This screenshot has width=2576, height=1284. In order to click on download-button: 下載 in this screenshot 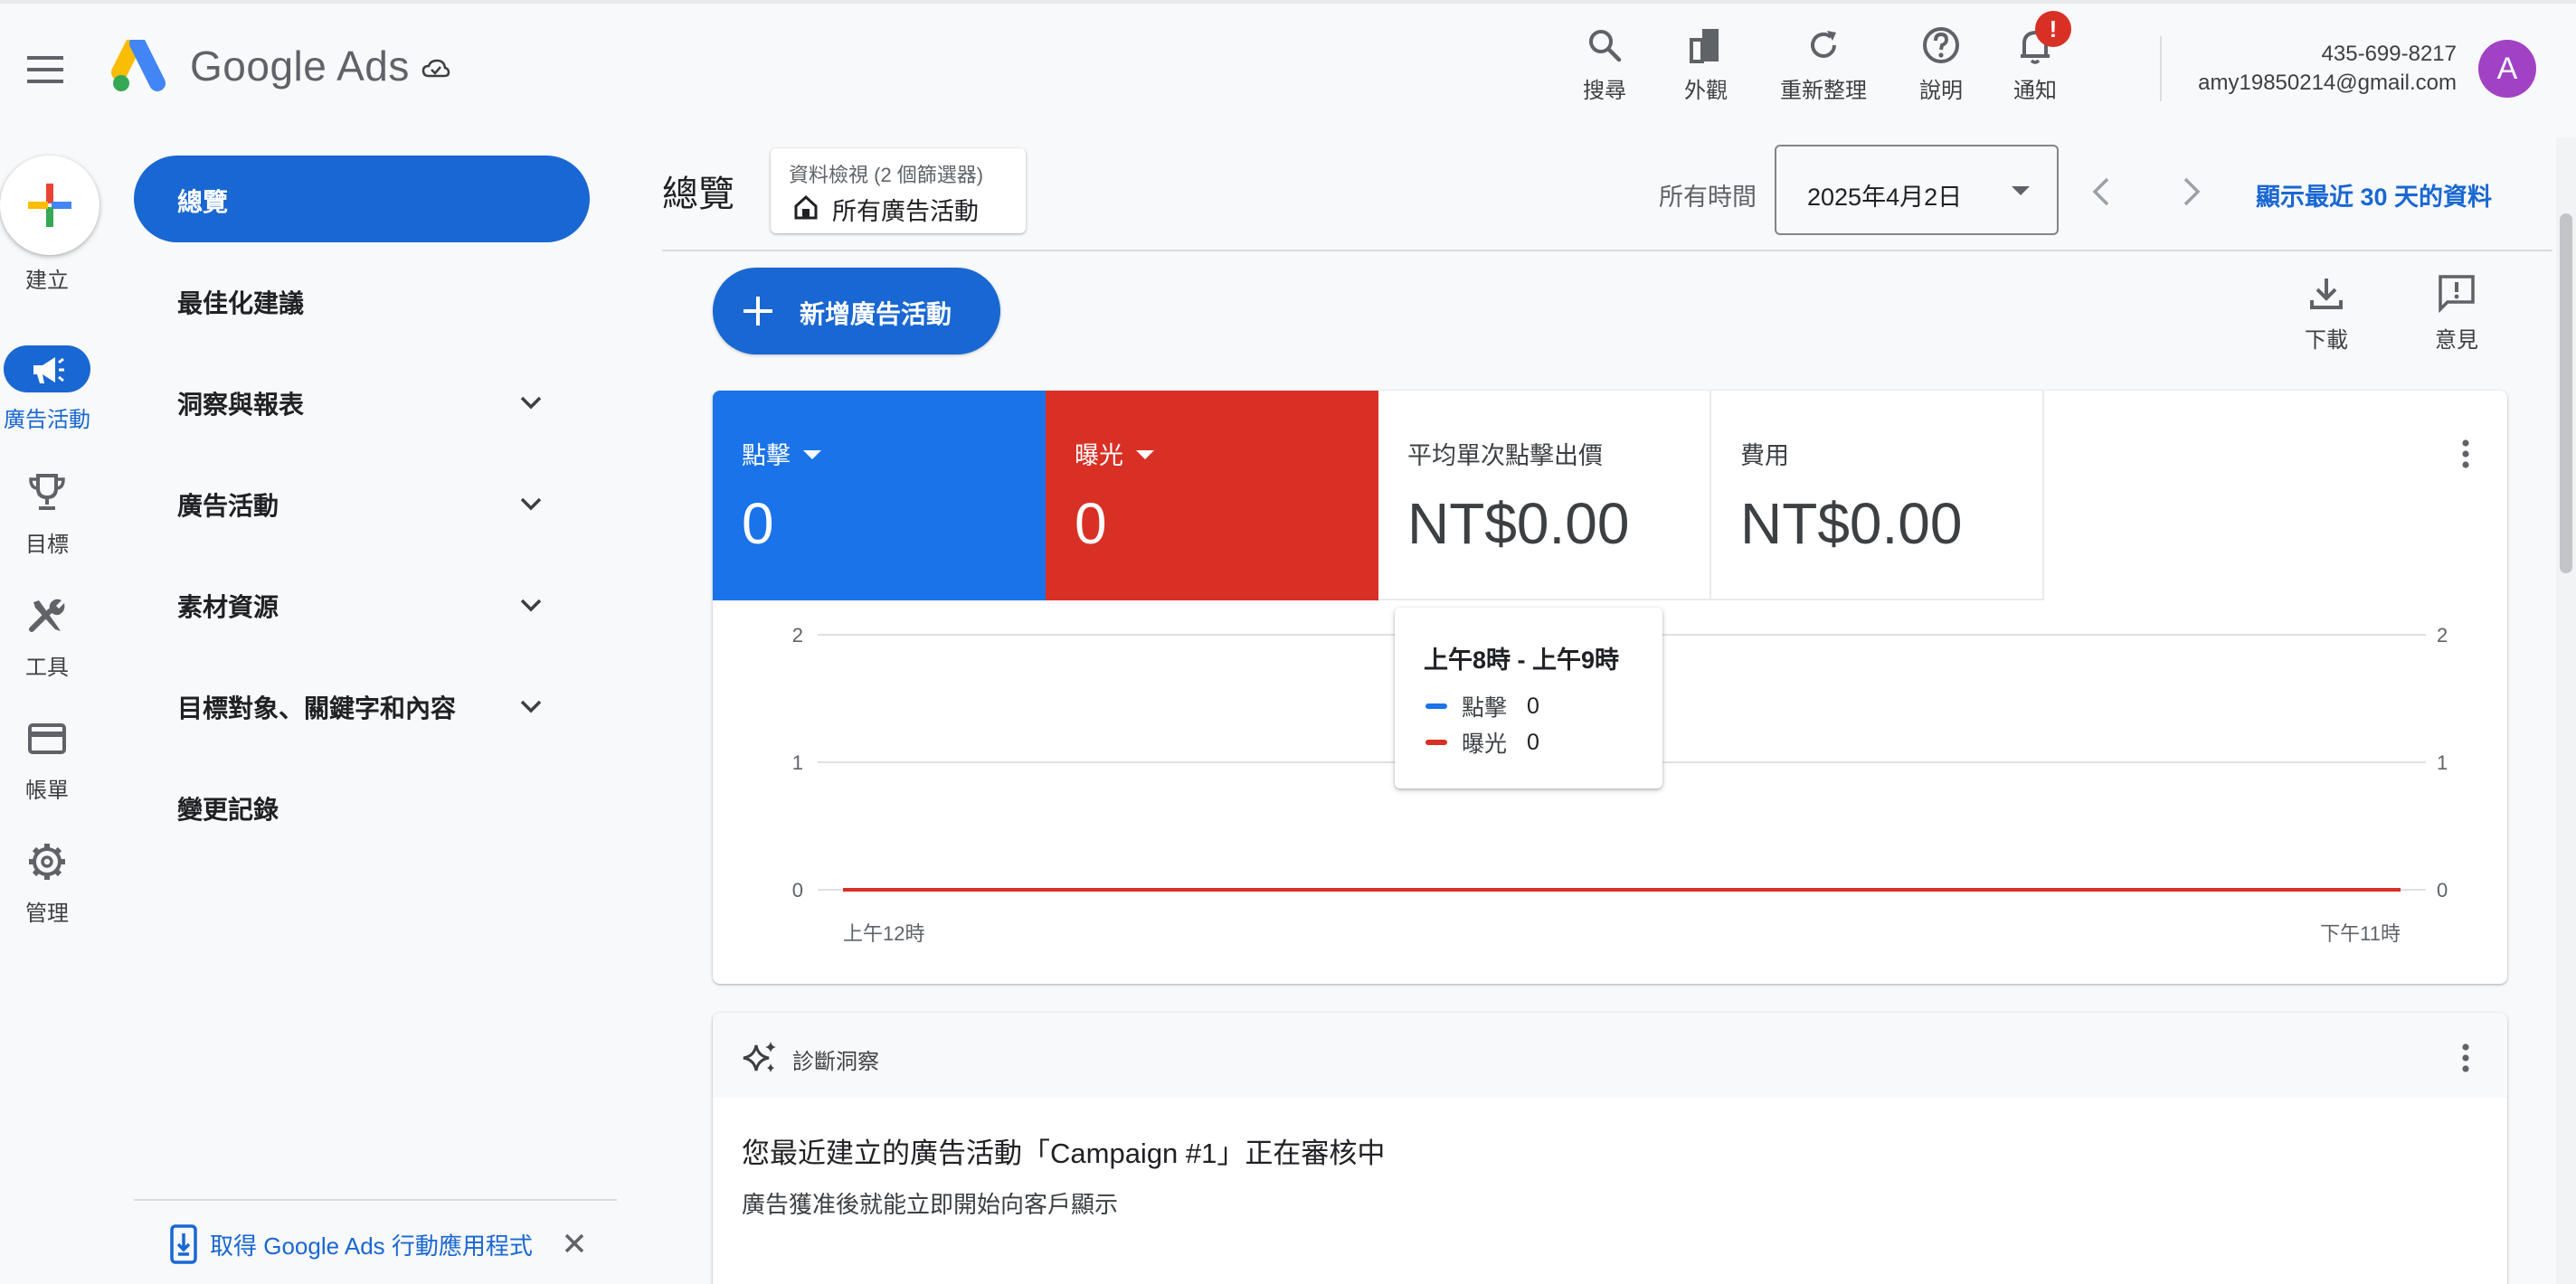, I will do `click(2326, 313)`.